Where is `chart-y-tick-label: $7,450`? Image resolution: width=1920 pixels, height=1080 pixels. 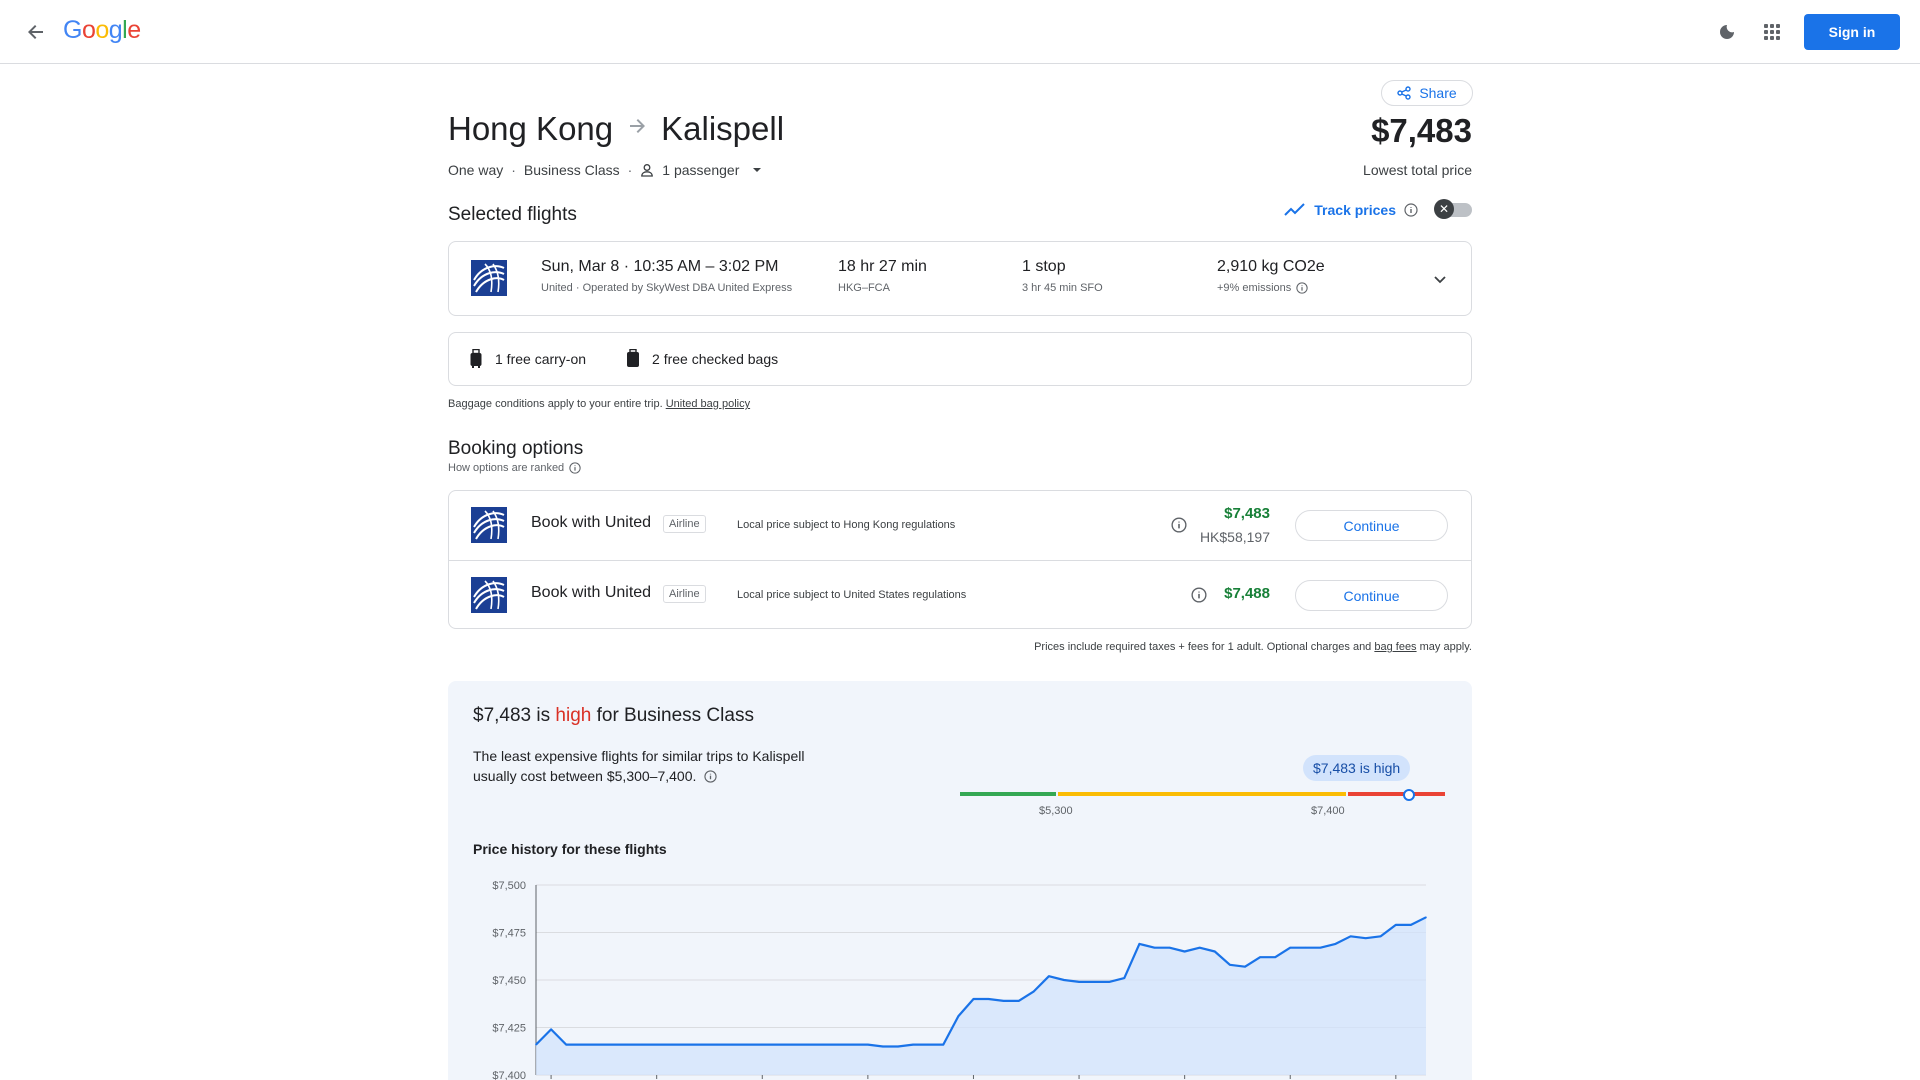 chart-y-tick-label: $7,450 is located at coordinates (509, 981).